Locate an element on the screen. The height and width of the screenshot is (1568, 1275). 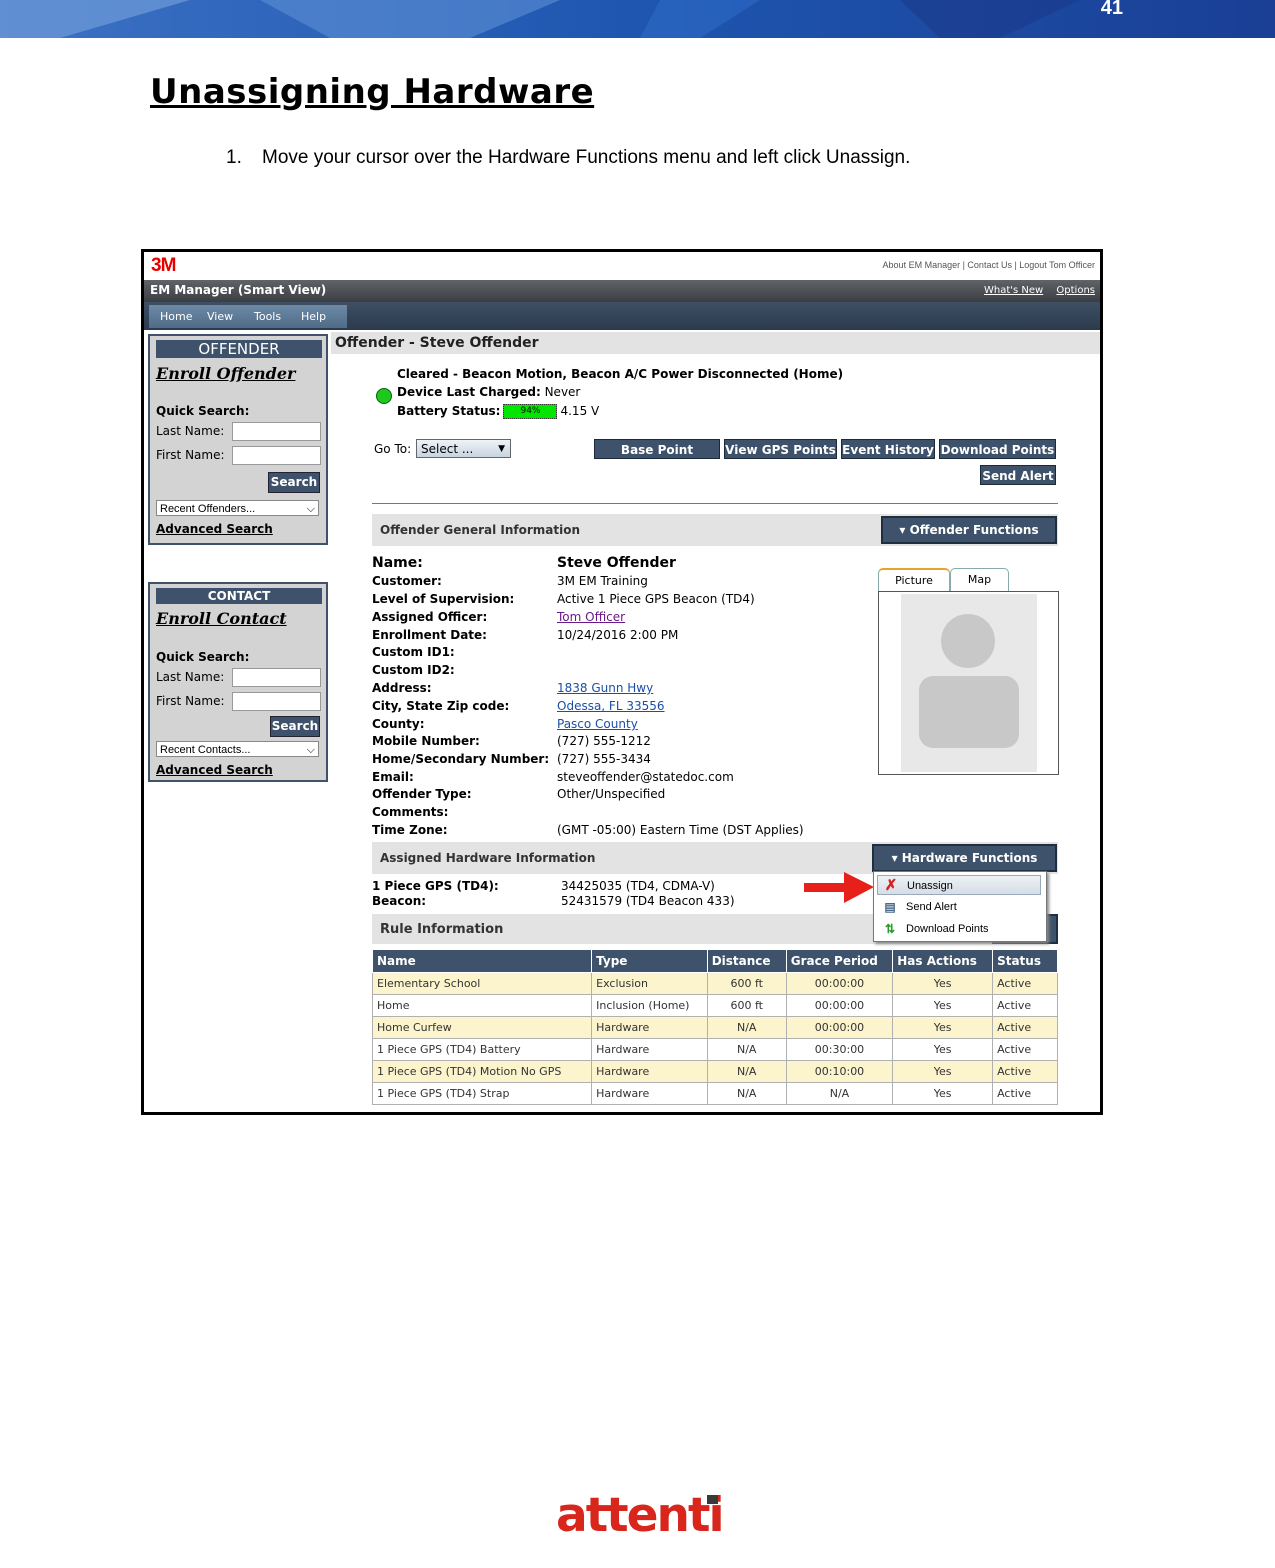
hardware-functions-label: Hardware Functions is located at coordinates (969, 858).